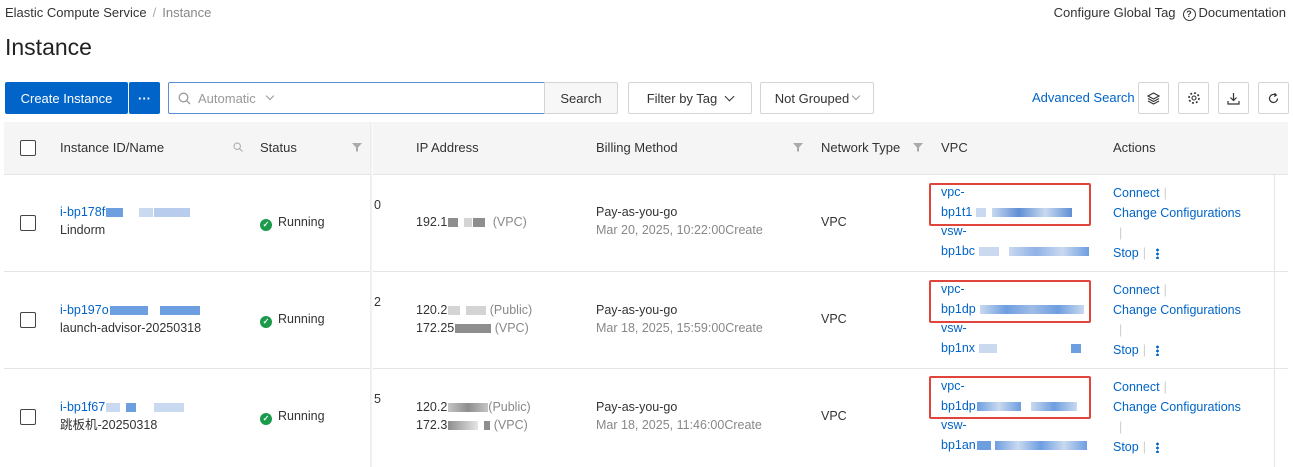  What do you see at coordinates (131, 328) in the screenshot?
I see `instance-name: launch-advisor-20250318` at bounding box center [131, 328].